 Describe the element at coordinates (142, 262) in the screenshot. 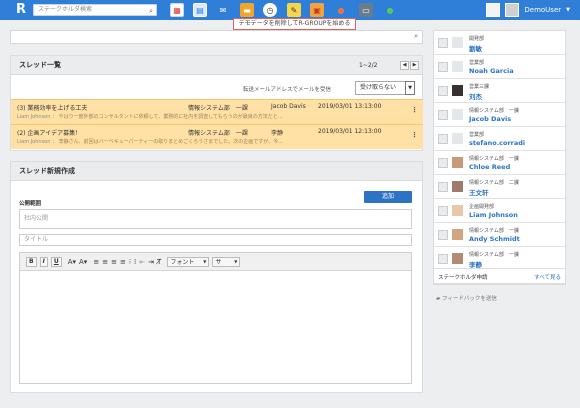

I see `outdent-icon: ⇤` at that location.